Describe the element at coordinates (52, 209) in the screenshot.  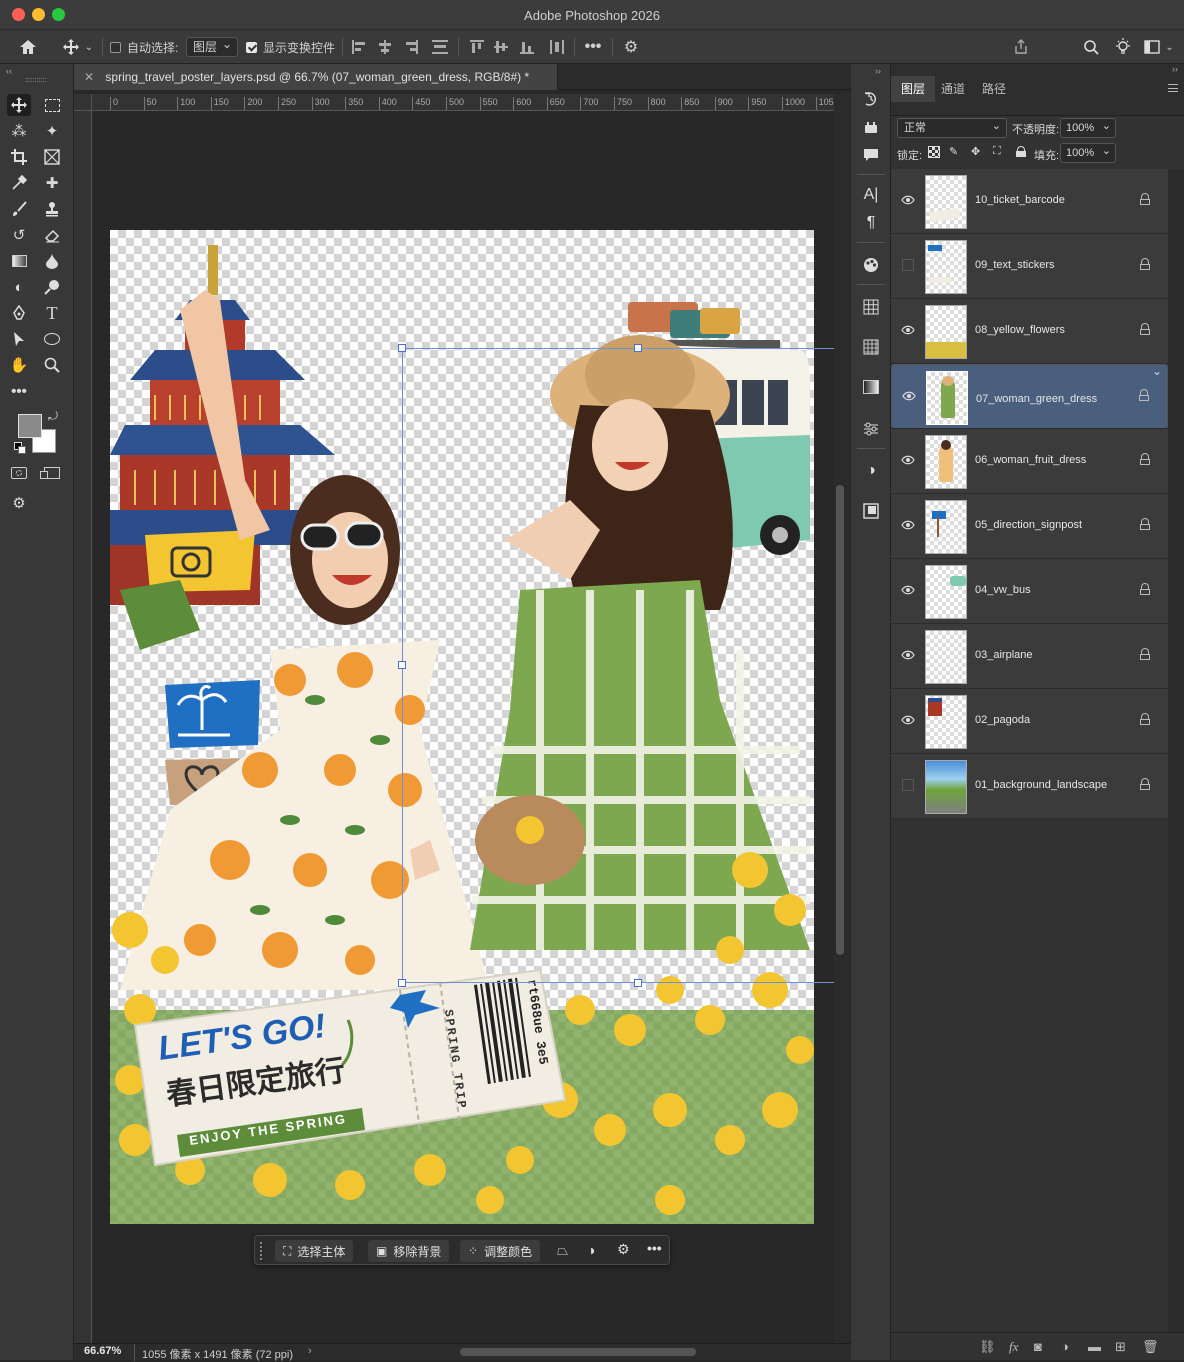
I see `clone-stamp-tool` at that location.